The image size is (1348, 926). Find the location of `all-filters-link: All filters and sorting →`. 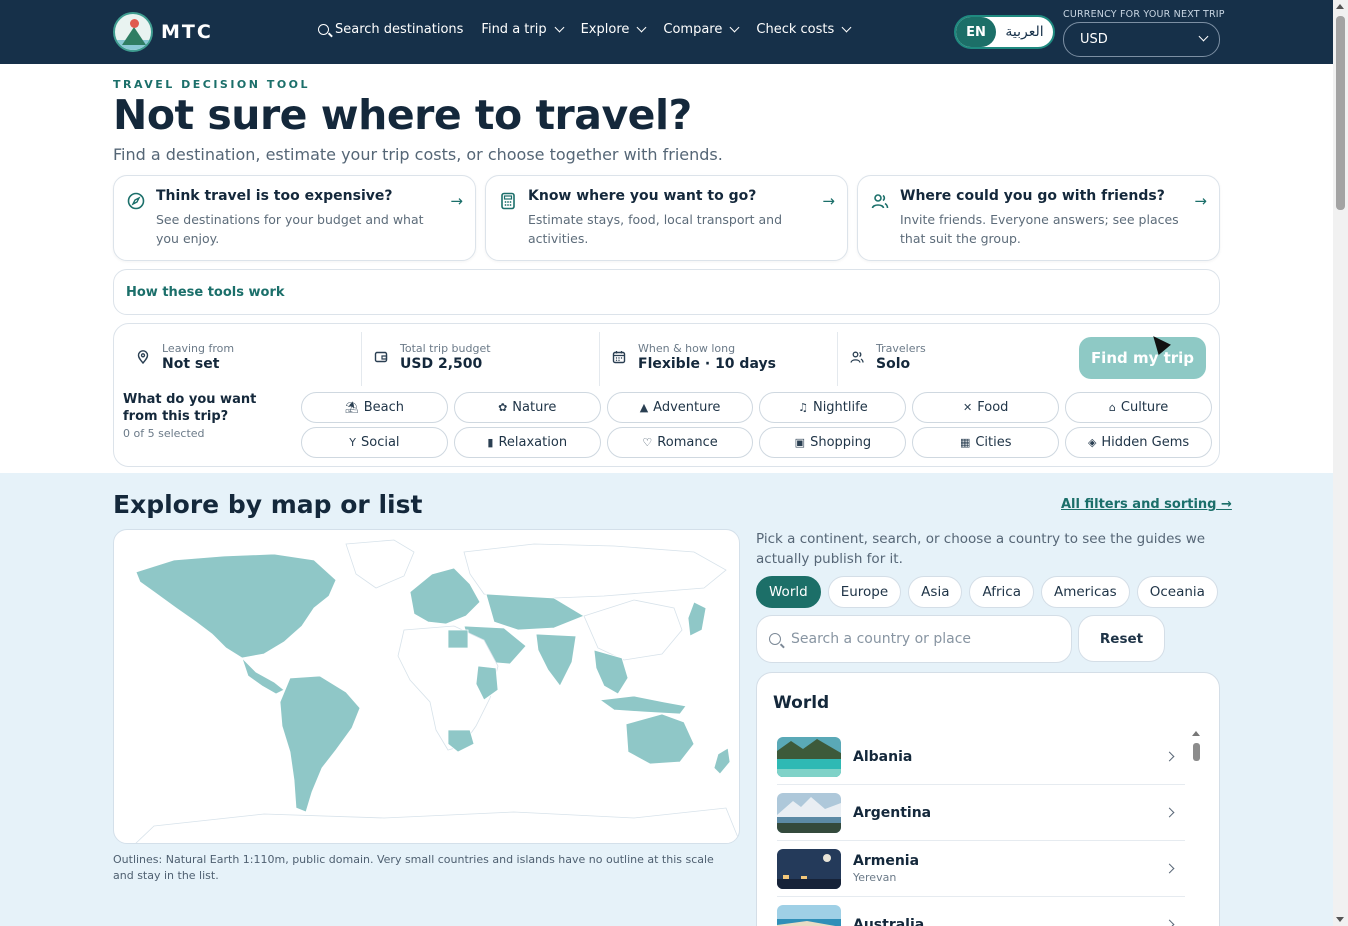

all-filters-link: All filters and sorting → is located at coordinates (1146, 504).